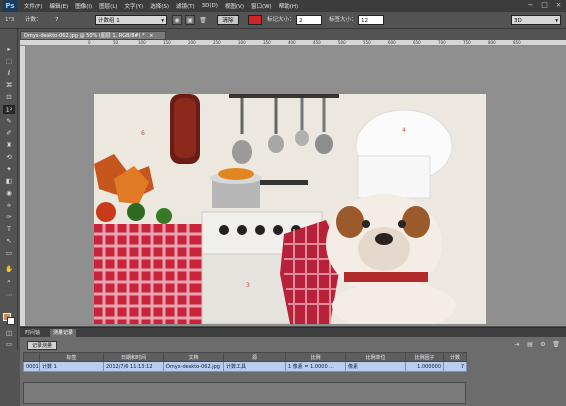  I want to click on count-group-select: 计数组 1 ▾, so click(131, 20).